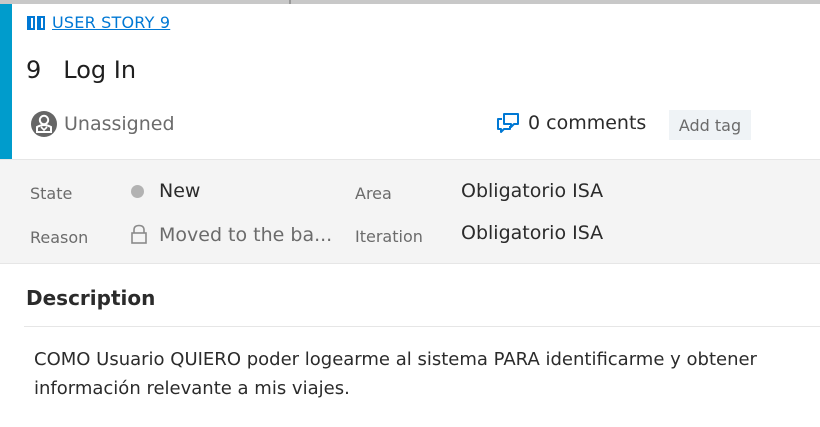  I want to click on add-tag-button: Add tag, so click(710, 125).